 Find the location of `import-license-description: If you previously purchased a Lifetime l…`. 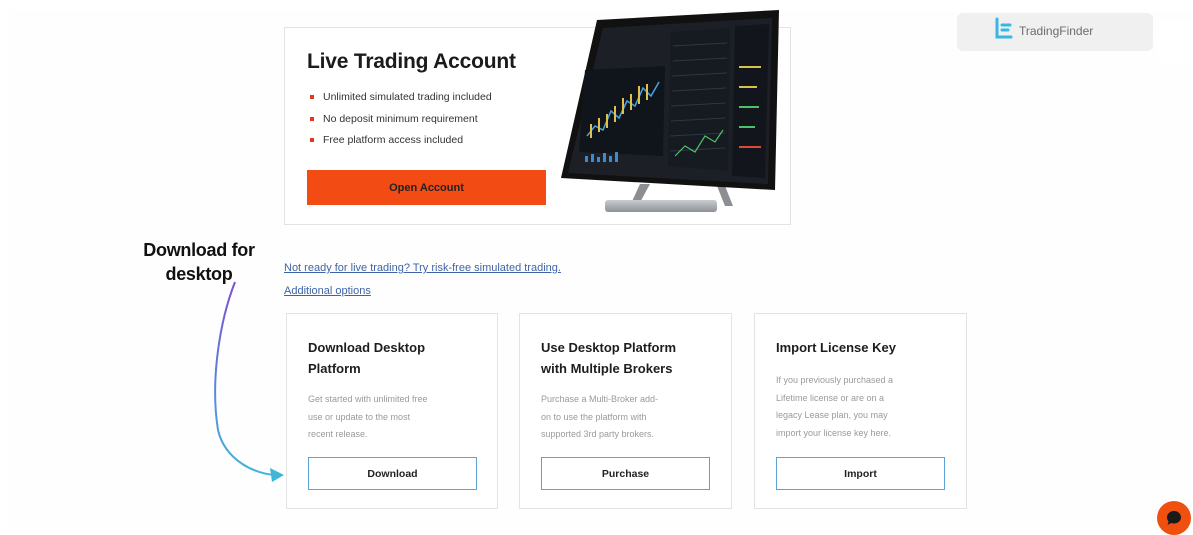

import-license-description: If you previously purchased a Lifetime l… is located at coordinates (835, 406).